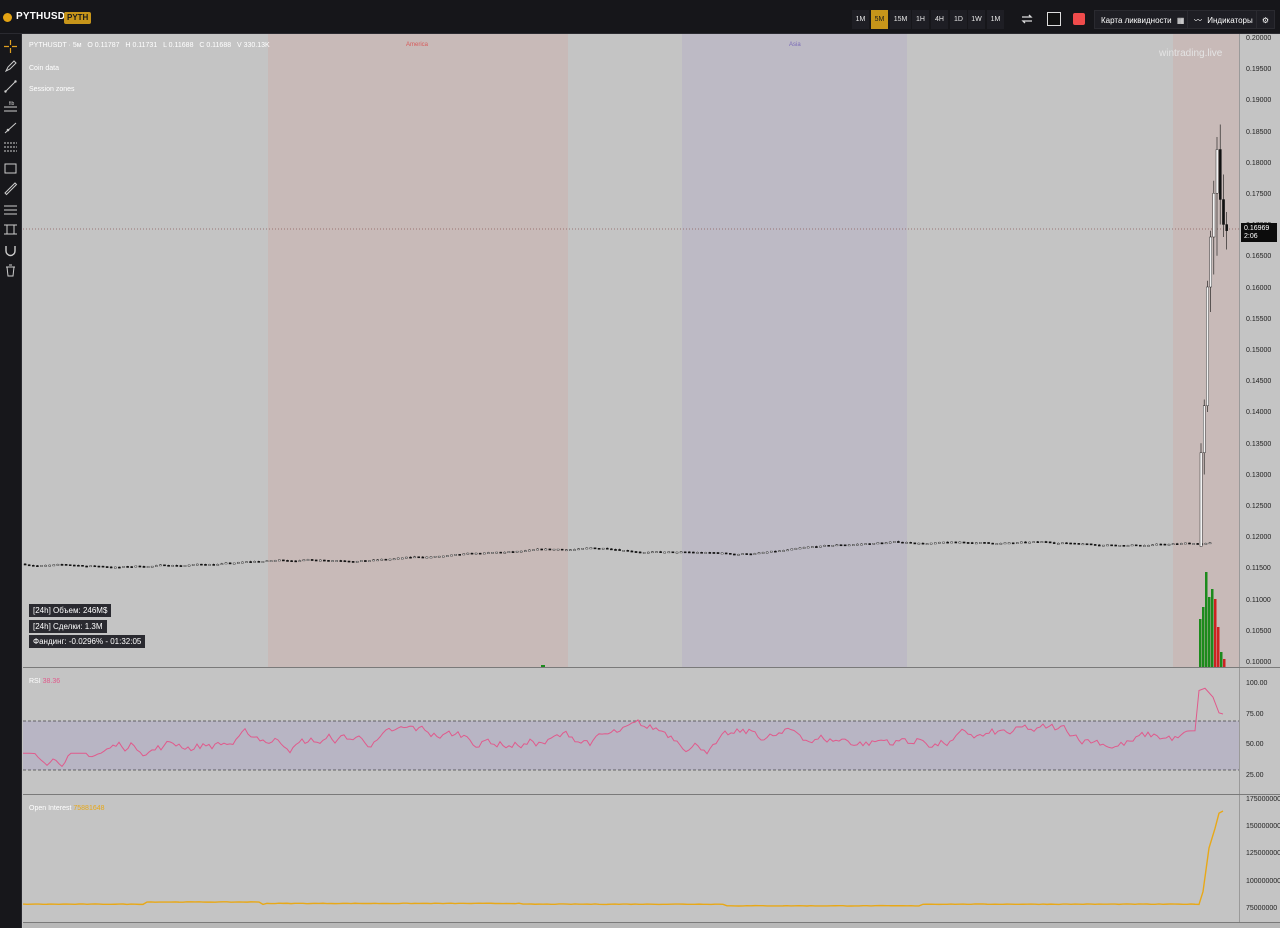 The width and height of the screenshot is (1280, 928). I want to click on settings-button: ⚙, so click(1265, 19).